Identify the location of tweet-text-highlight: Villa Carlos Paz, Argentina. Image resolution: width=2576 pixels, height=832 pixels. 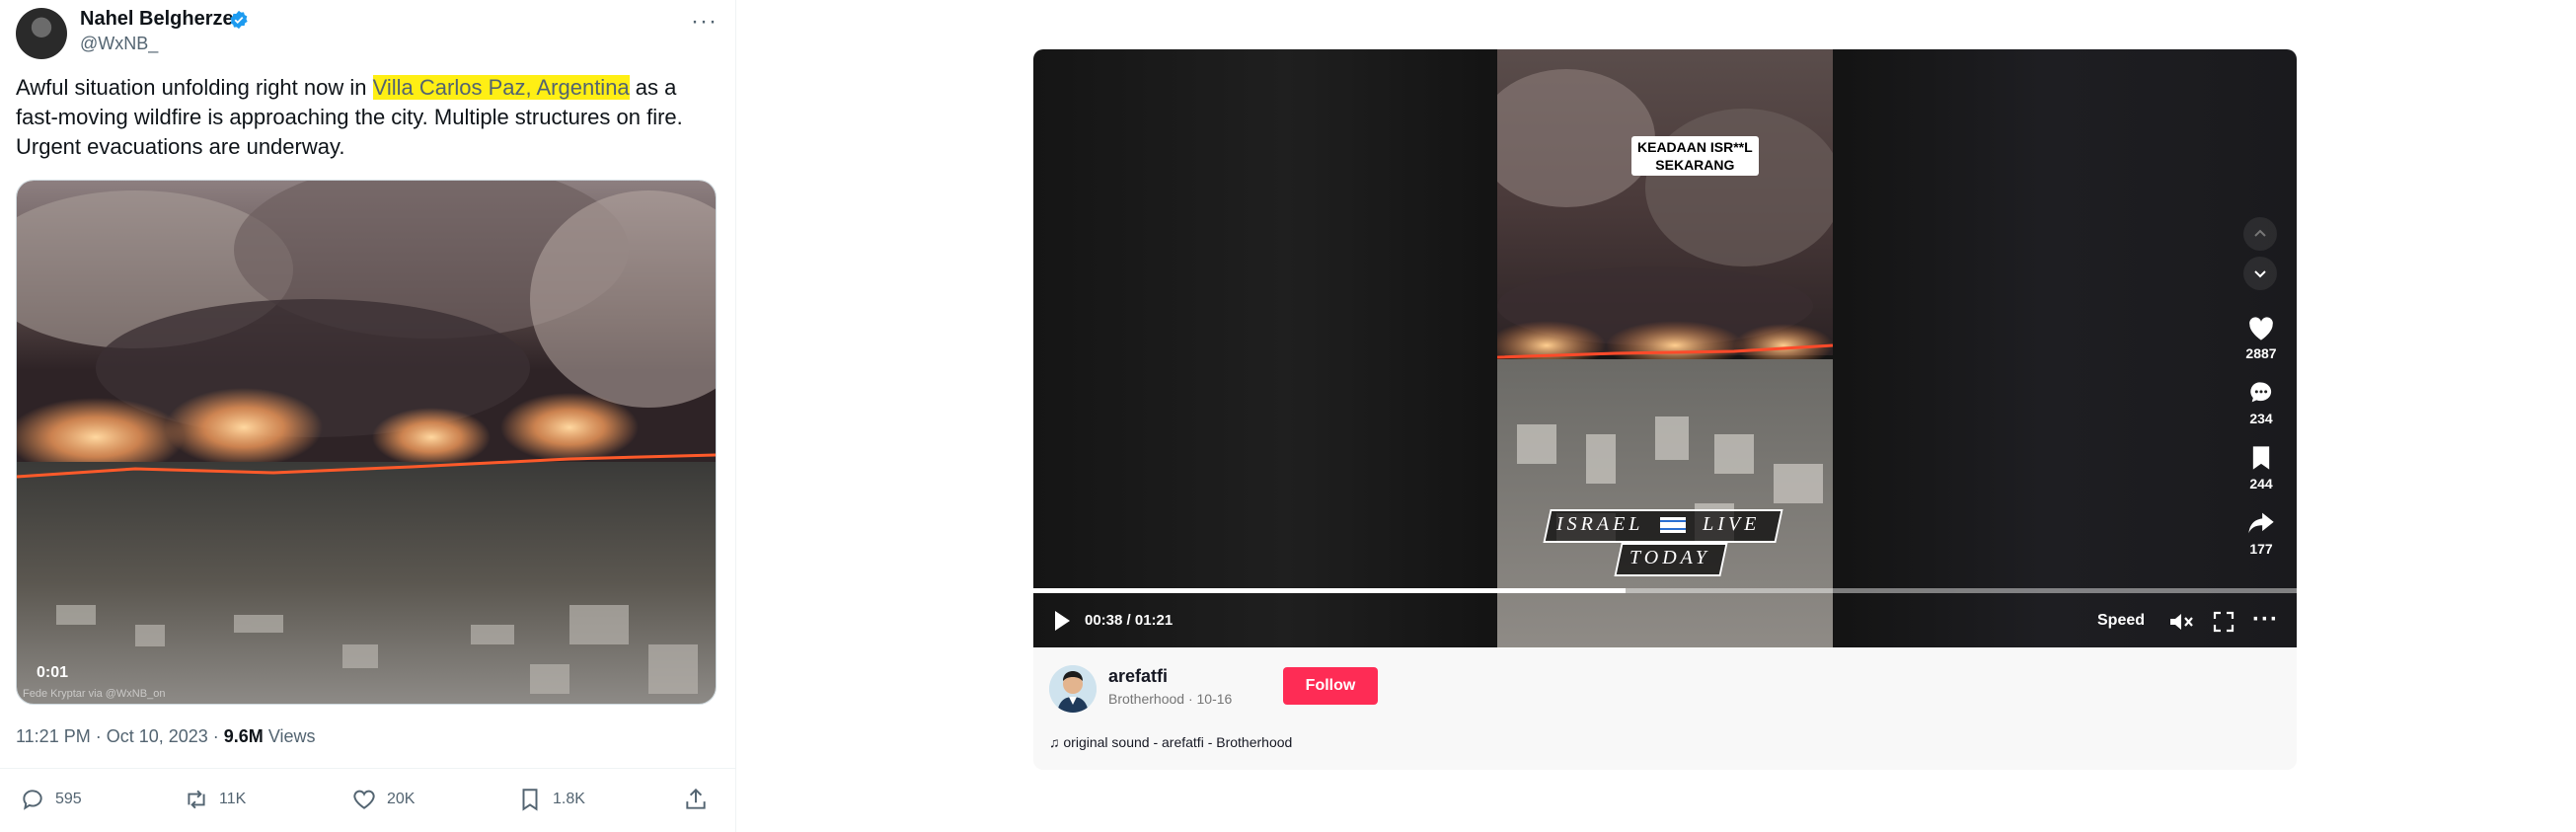
(501, 87).